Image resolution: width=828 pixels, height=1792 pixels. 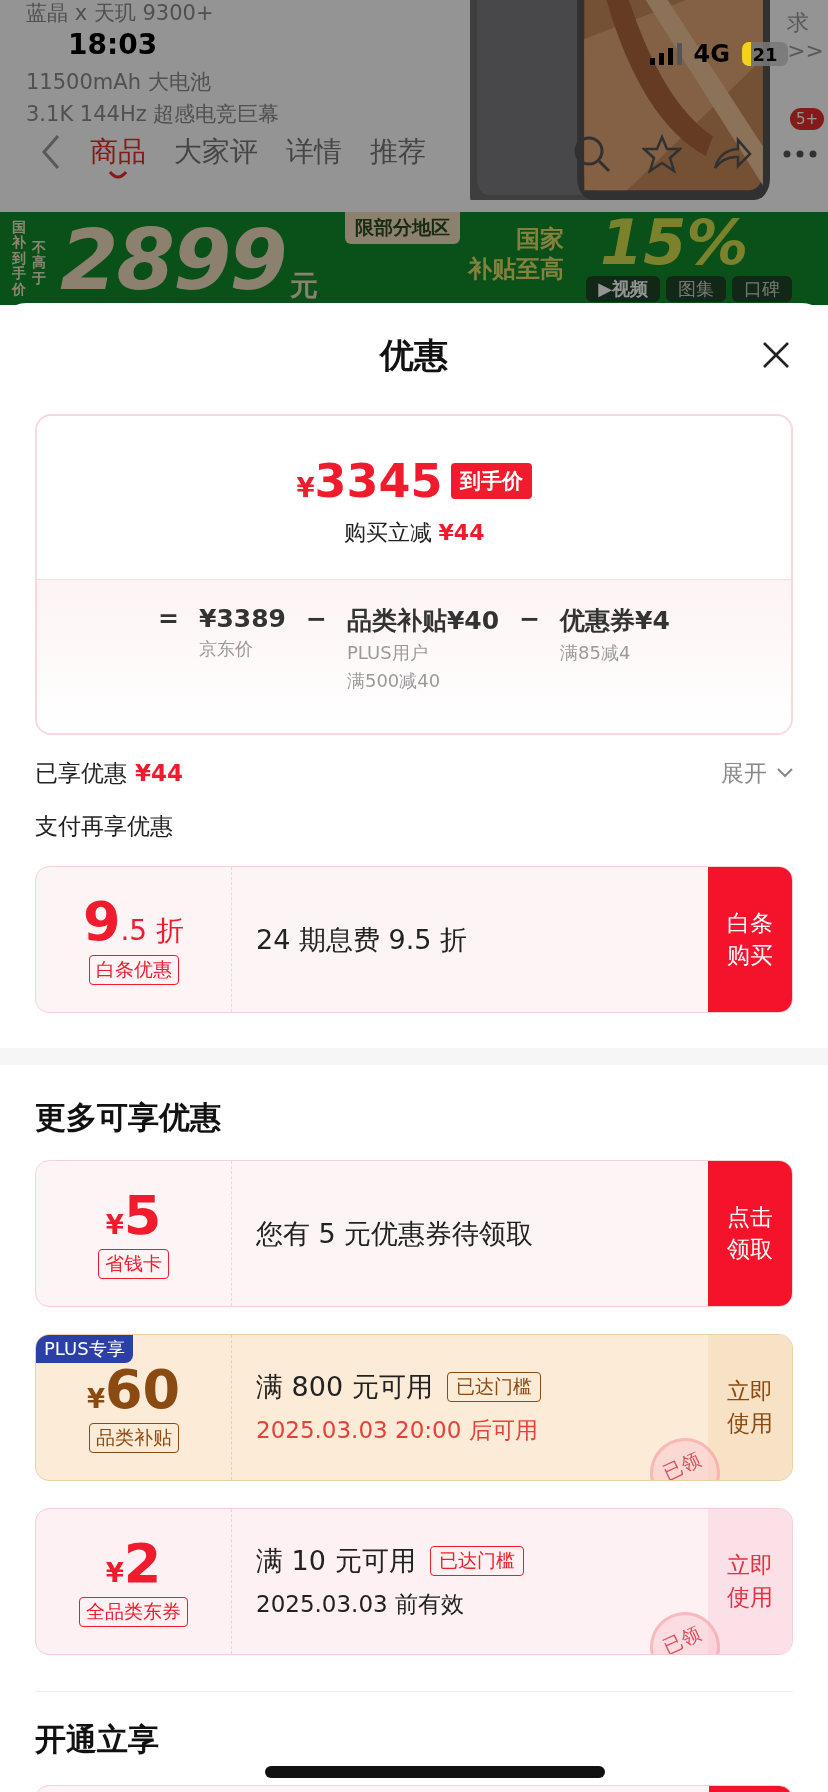 I want to click on spec-text: 11500mAh 大电池, so click(x=118, y=83).